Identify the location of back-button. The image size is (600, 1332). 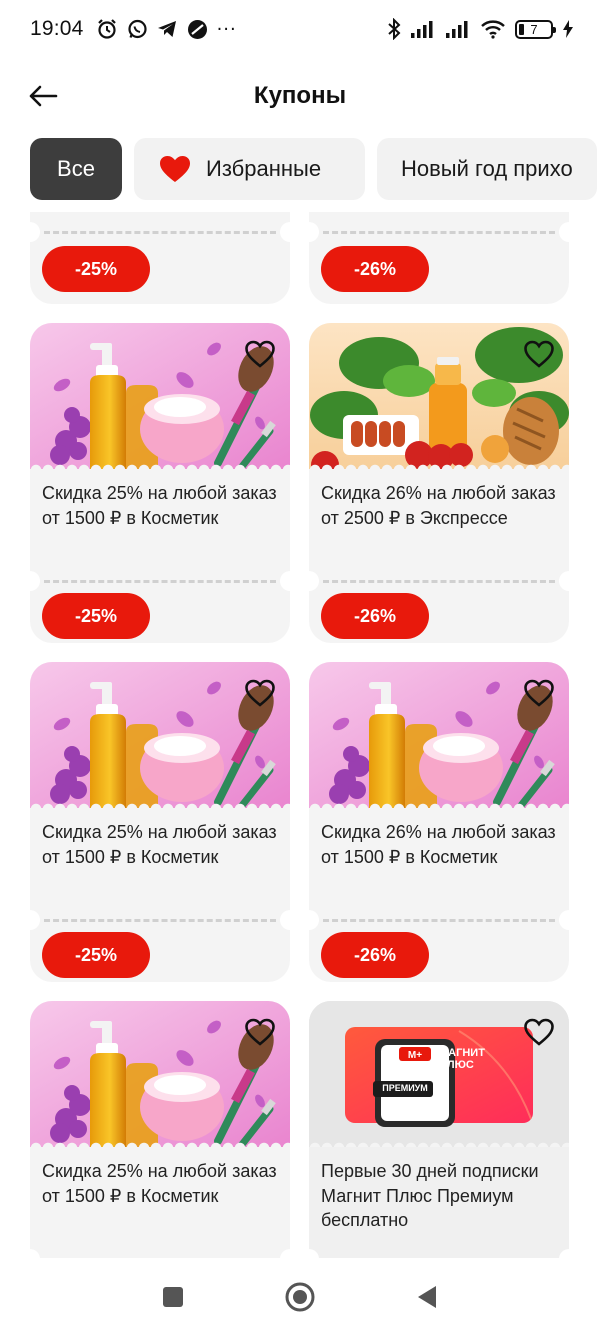
(43, 96).